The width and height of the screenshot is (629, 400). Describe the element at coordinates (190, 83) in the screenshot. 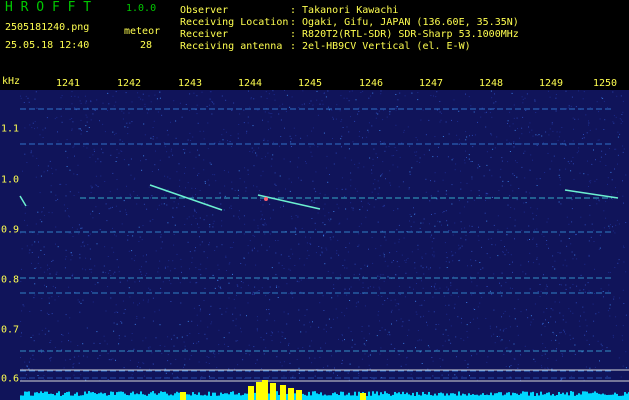

I see `time-tick-label: 1243` at that location.